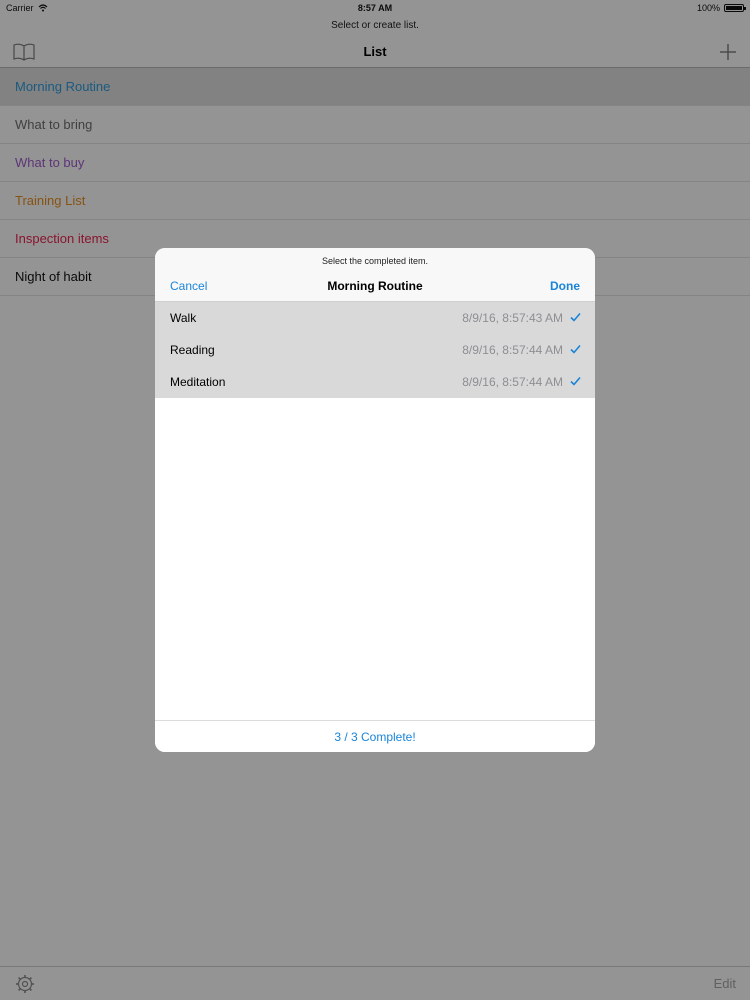 Image resolution: width=750 pixels, height=1000 pixels. I want to click on sheet-title: Morning Routine, so click(375, 286).